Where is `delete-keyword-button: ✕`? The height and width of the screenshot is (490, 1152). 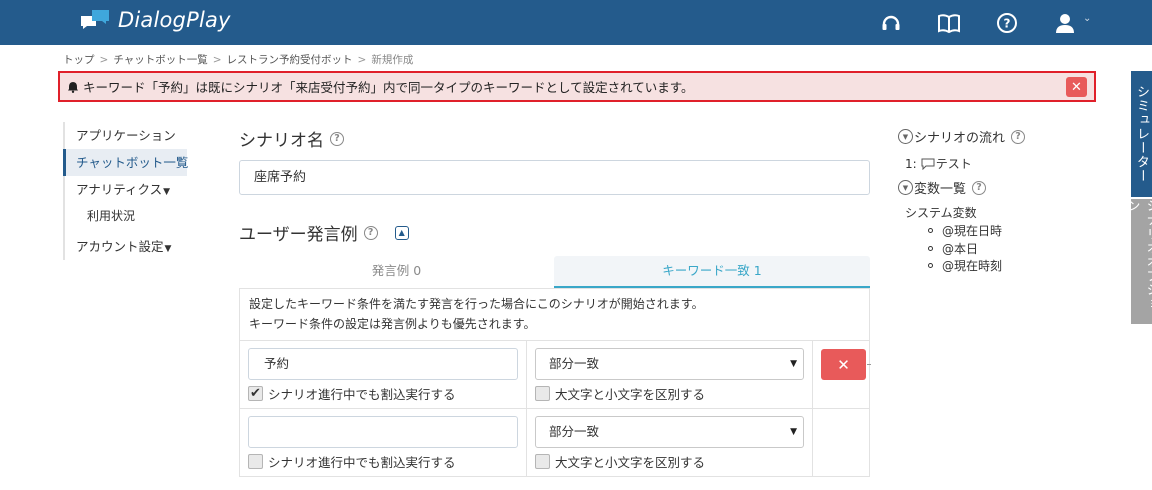
delete-keyword-button: ✕ is located at coordinates (843, 364).